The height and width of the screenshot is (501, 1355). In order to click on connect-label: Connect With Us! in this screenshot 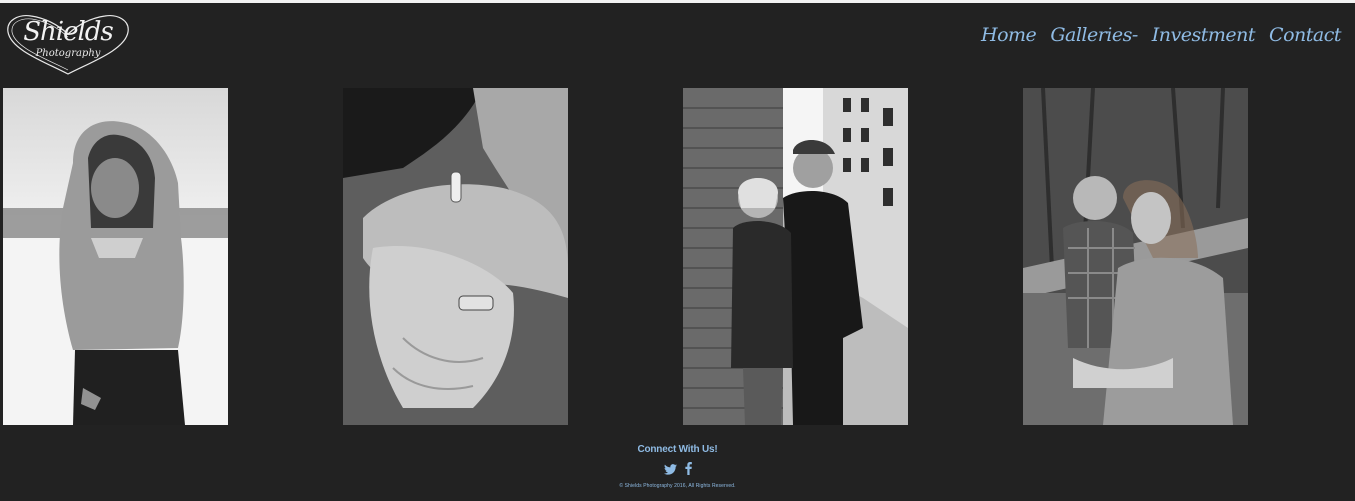, I will do `click(677, 449)`.